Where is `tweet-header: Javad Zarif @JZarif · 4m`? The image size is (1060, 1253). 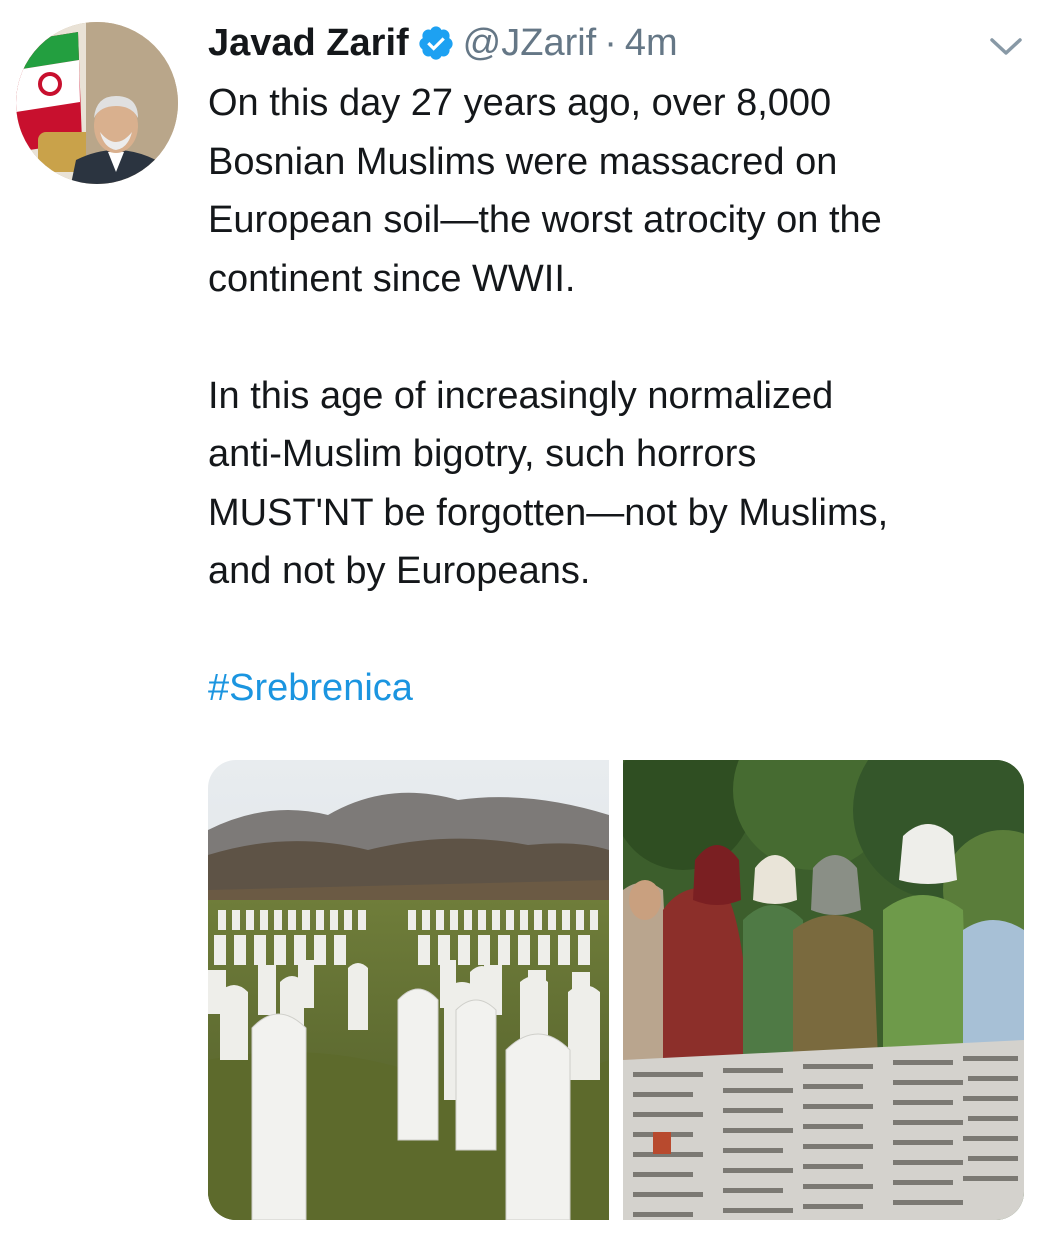 tweet-header: Javad Zarif @JZarif · 4m is located at coordinates (443, 43).